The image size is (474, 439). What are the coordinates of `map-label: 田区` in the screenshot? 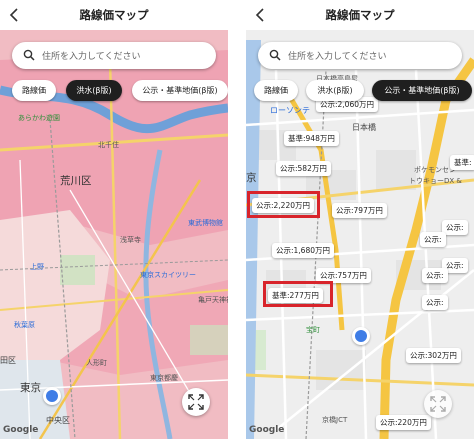 It's located at (8, 360).